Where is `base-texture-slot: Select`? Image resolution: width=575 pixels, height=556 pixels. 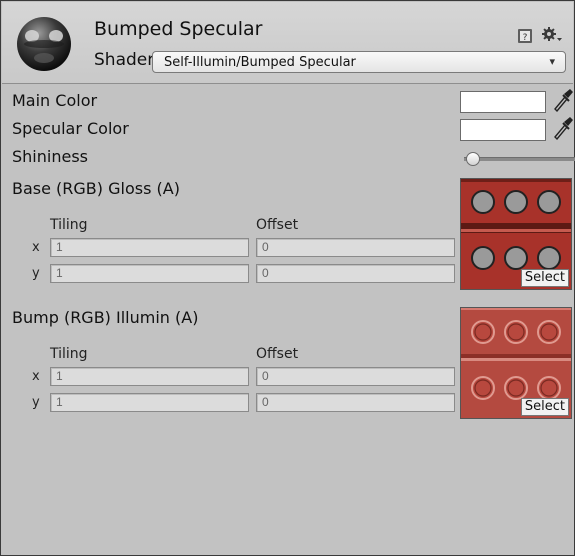
base-texture-slot: Select is located at coordinates (516, 234).